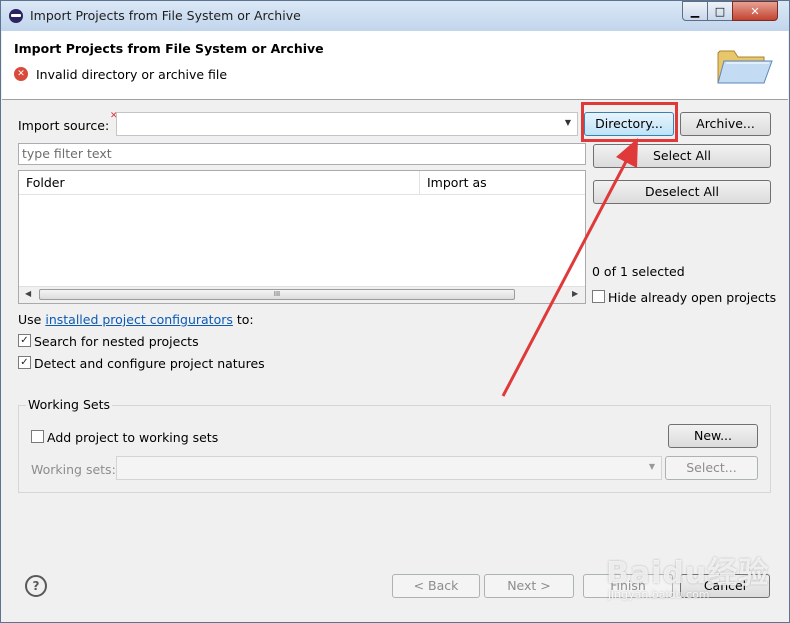 Image resolution: width=790 pixels, height=623 pixels. Describe the element at coordinates (695, 11) in the screenshot. I see `minimize-button: ▁` at that location.